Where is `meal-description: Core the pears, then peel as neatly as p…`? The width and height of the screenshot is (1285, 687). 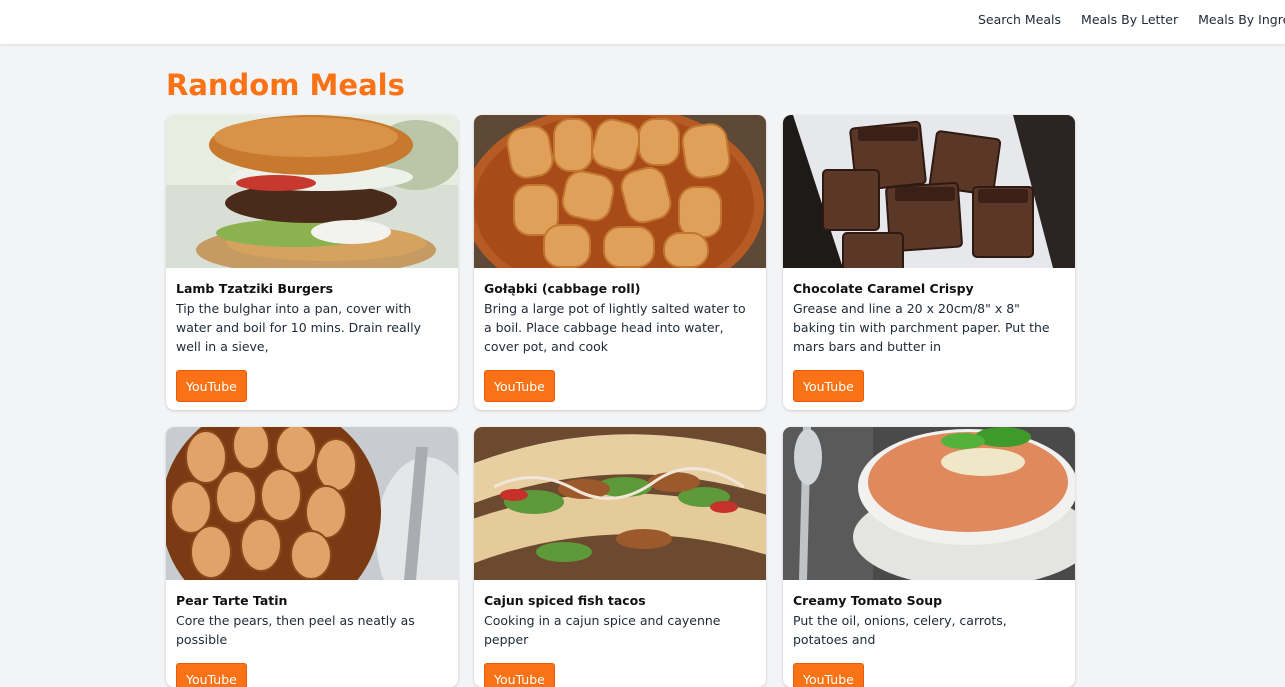
meal-description: Core the pears, then peel as neatly as p… is located at coordinates (295, 630).